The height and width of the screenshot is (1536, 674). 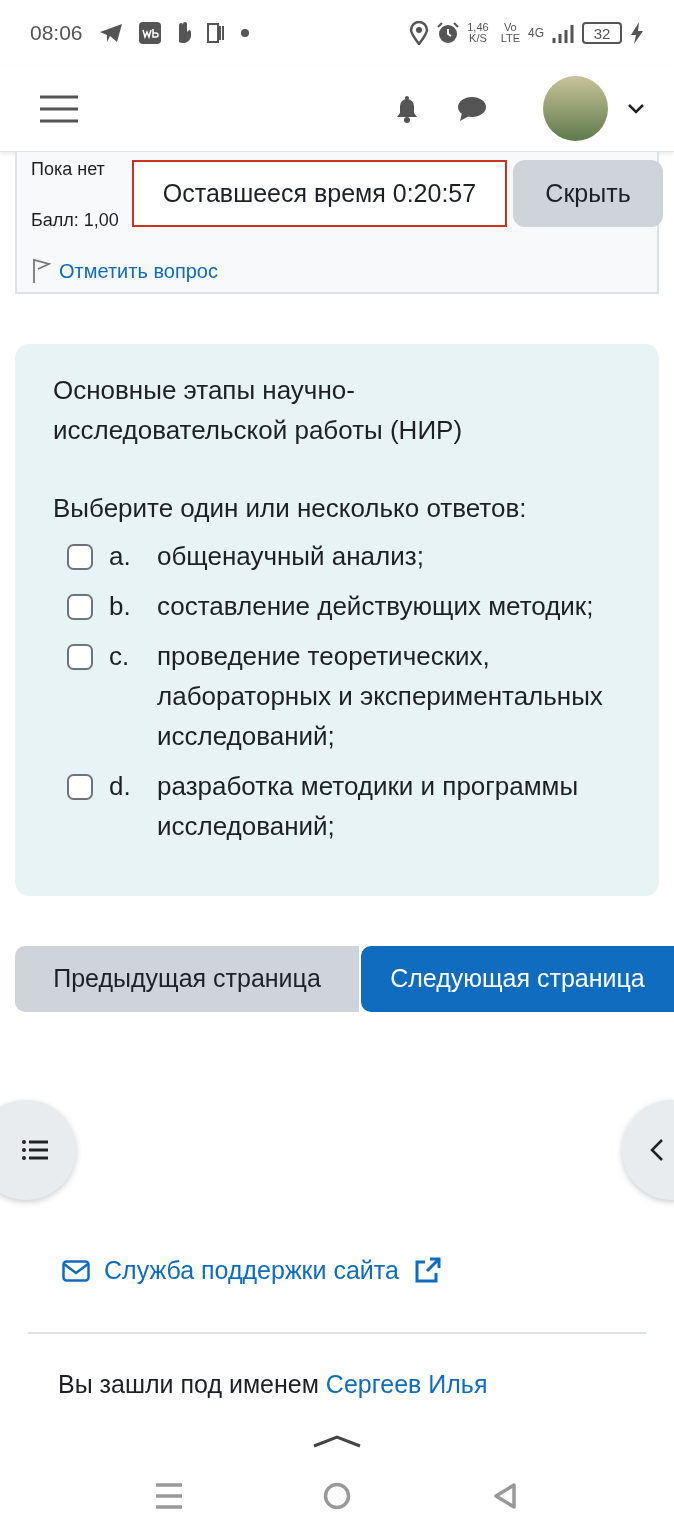 What do you see at coordinates (337, 1496) in the screenshot?
I see `home-circle-icon` at bounding box center [337, 1496].